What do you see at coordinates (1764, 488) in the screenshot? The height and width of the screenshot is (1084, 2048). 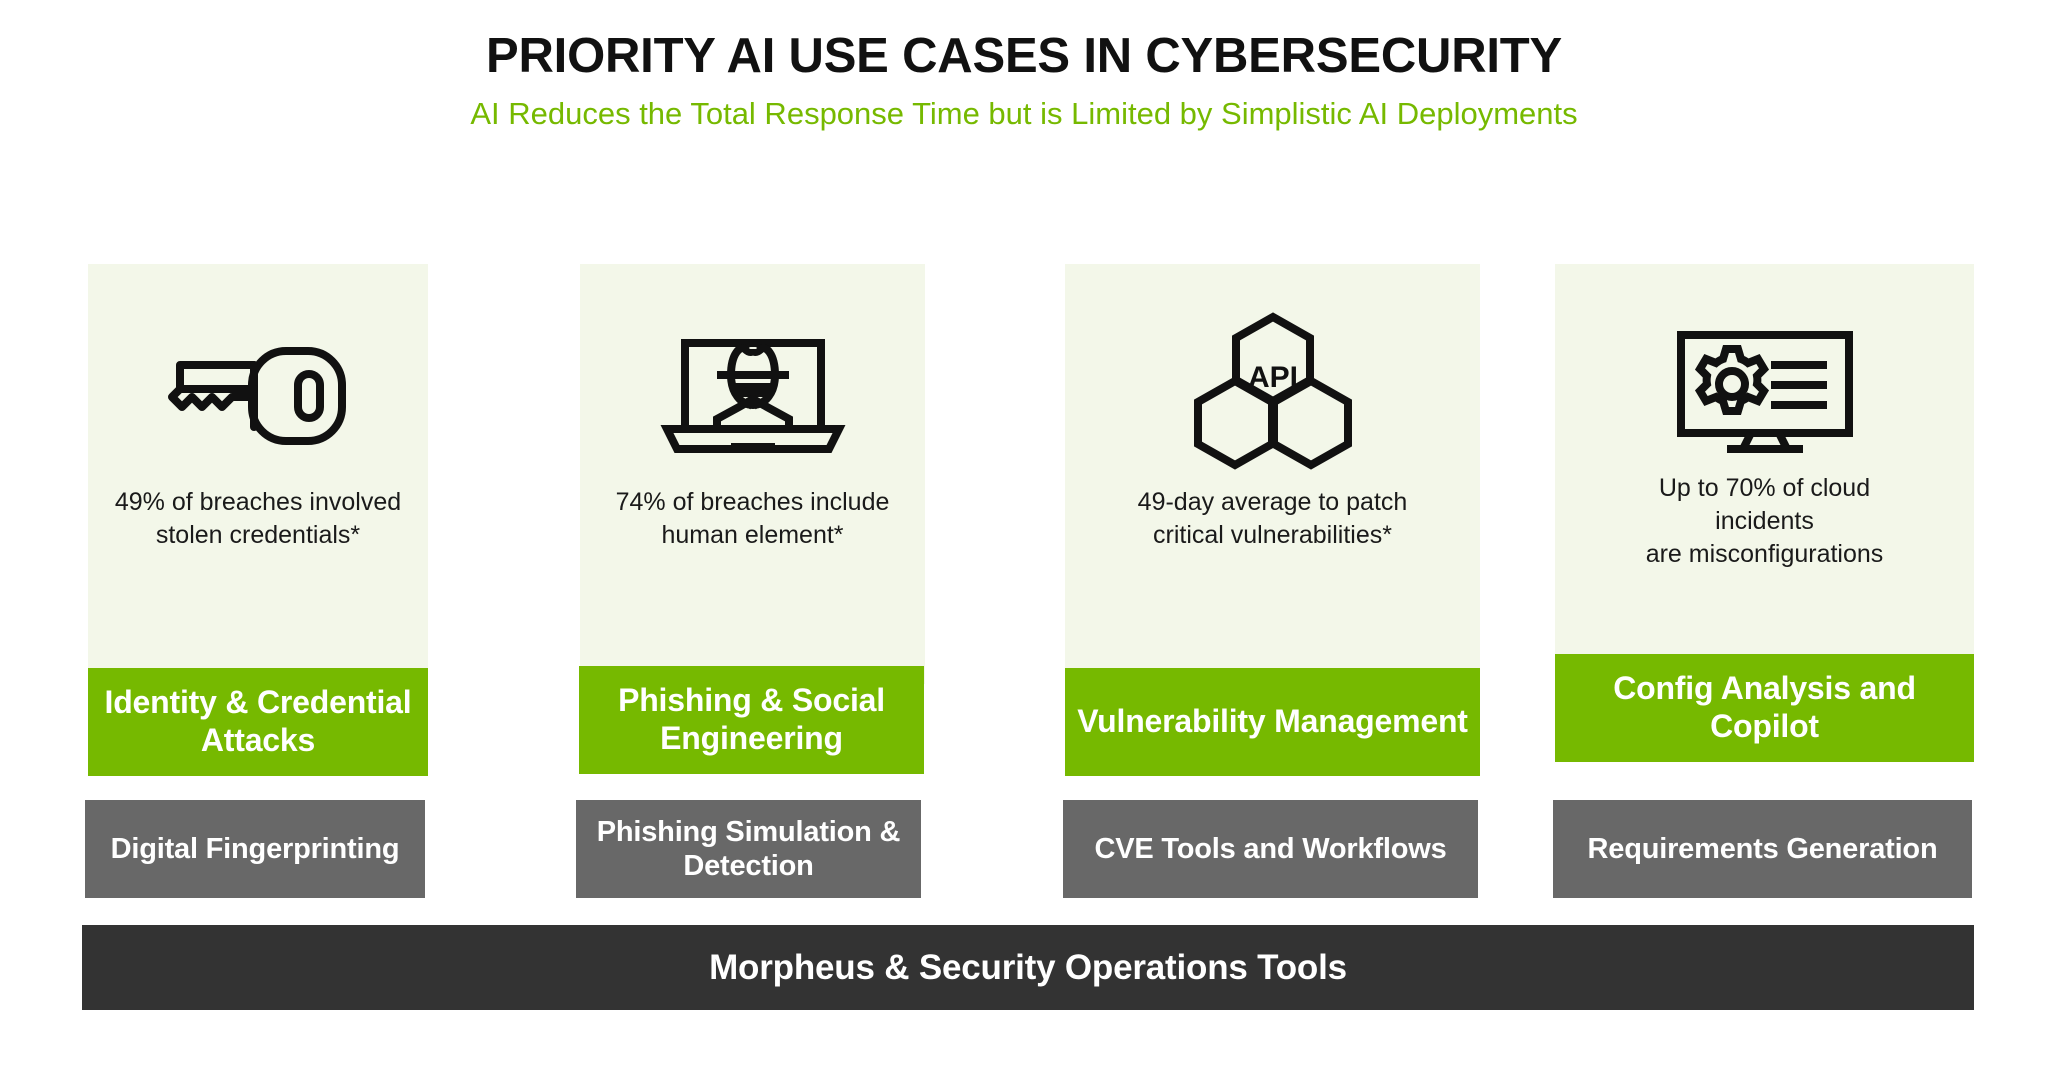 I see `card-stat-line: Up to 70% of cloud` at bounding box center [1764, 488].